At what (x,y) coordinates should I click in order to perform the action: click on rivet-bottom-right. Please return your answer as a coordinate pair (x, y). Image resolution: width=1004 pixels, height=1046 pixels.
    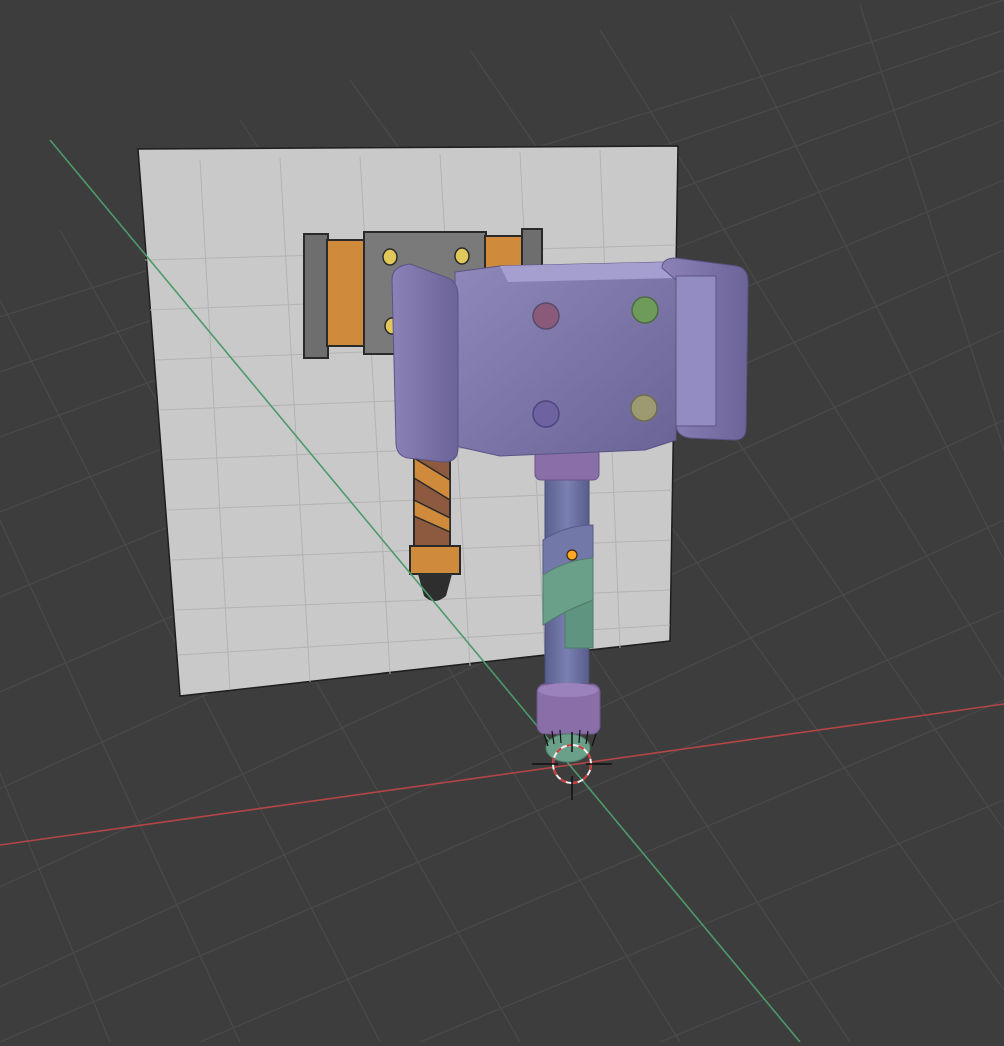
    Looking at the image, I should click on (644, 408).